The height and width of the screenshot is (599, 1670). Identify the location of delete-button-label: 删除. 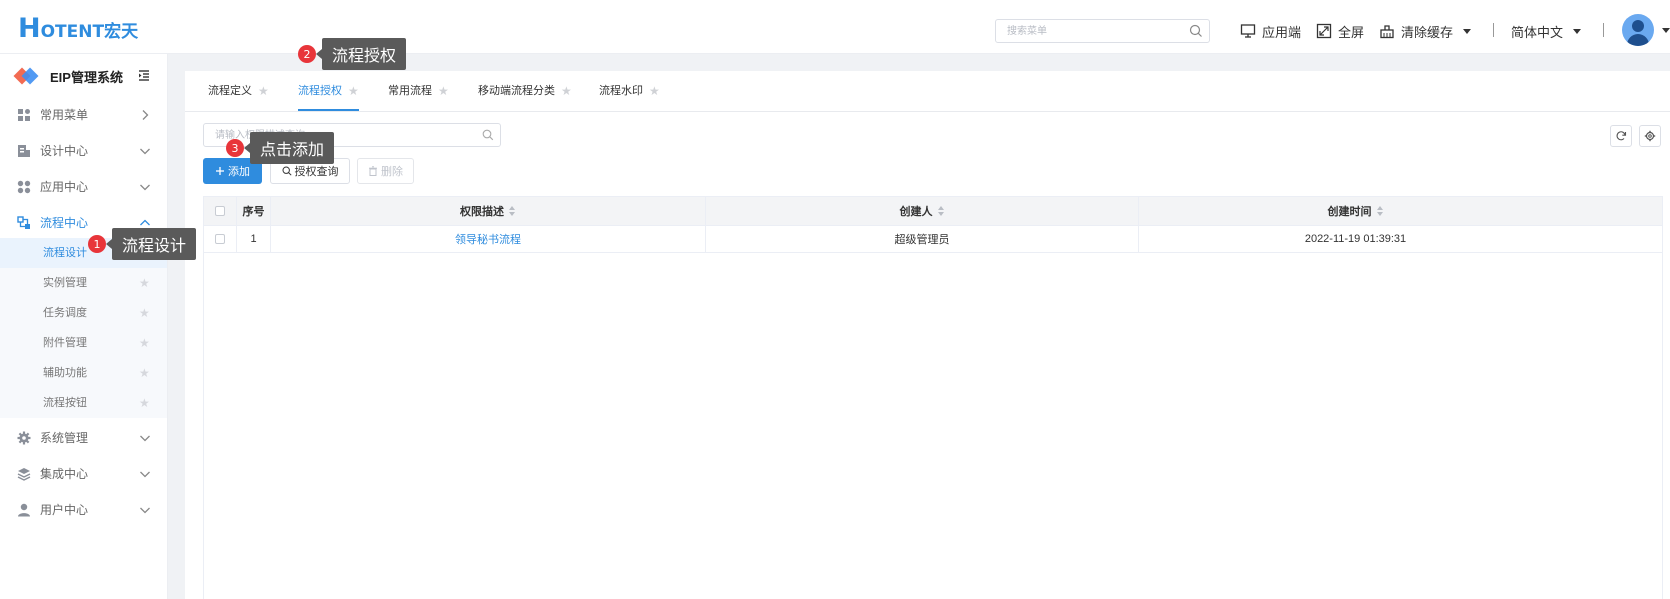
(392, 172).